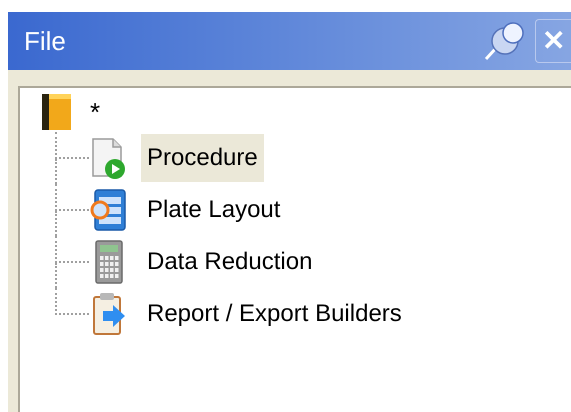  I want to click on tree-item: Plate Layout, so click(213, 210).